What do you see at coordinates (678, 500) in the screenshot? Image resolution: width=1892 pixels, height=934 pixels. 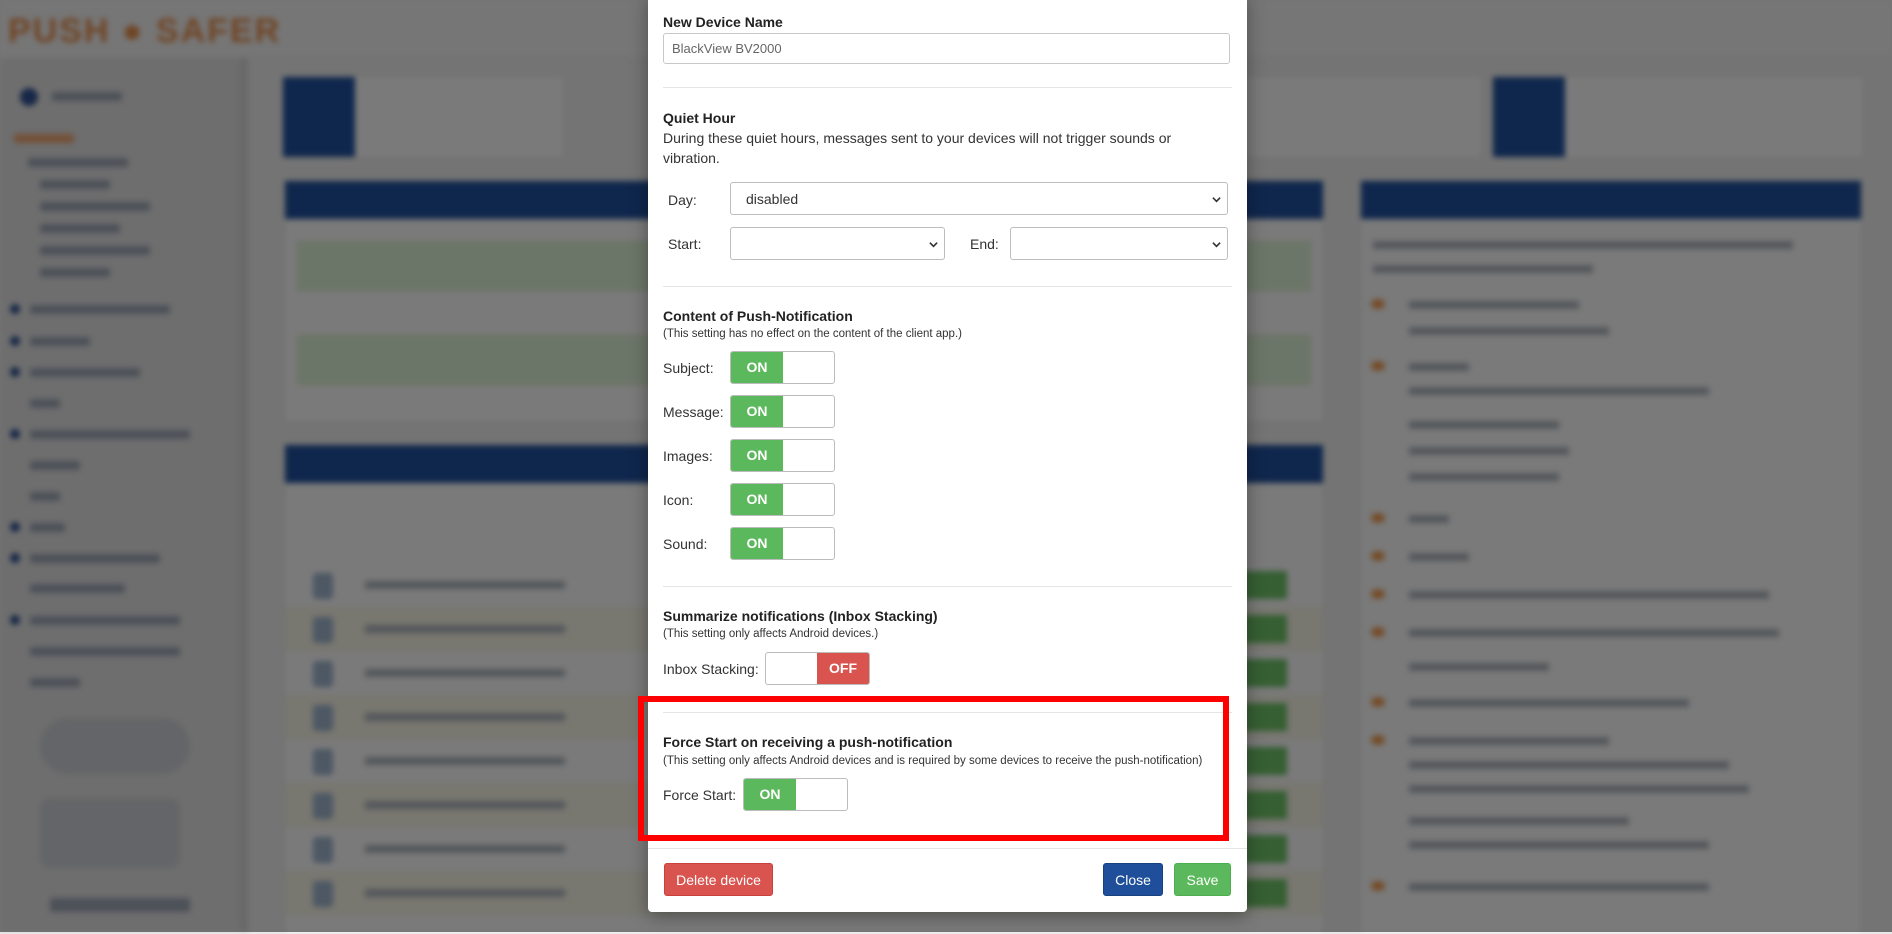 I see `icon-label: Icon:` at bounding box center [678, 500].